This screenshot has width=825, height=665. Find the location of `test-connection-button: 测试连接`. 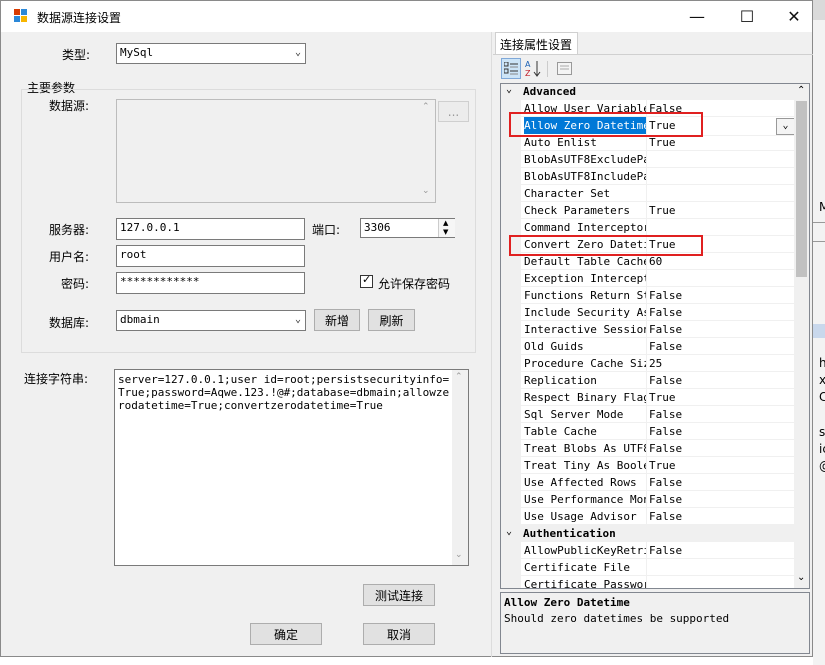

test-connection-button: 测试连接 is located at coordinates (399, 595).